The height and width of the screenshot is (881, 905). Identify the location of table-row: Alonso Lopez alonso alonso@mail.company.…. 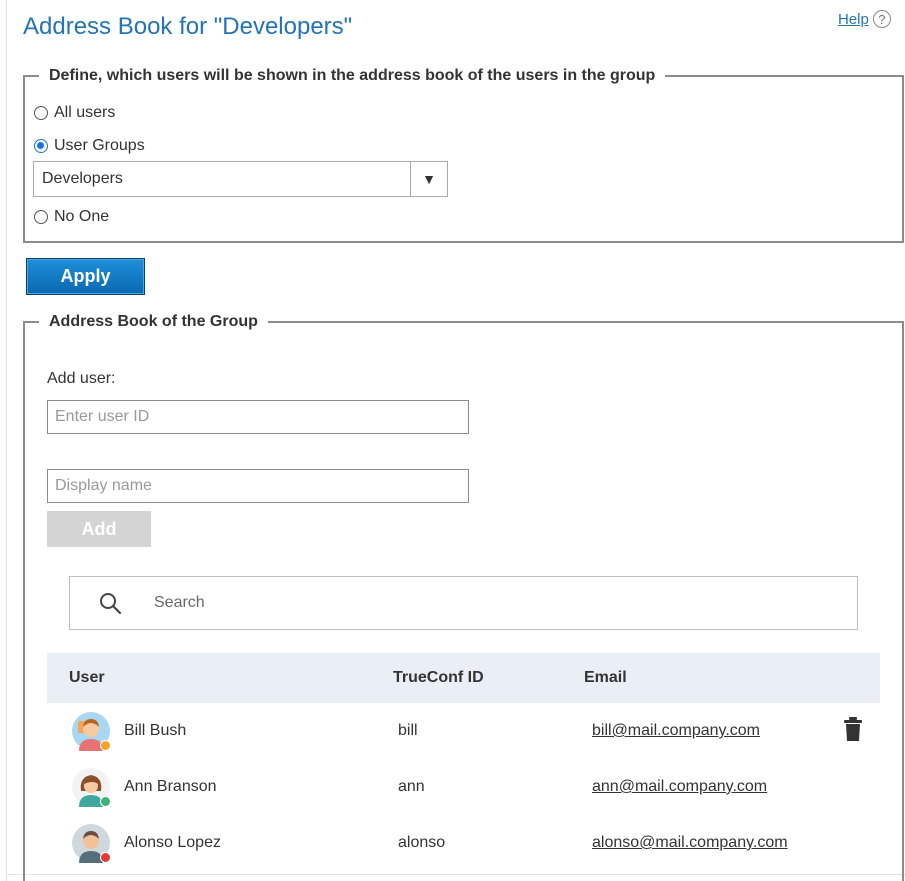
(463, 851).